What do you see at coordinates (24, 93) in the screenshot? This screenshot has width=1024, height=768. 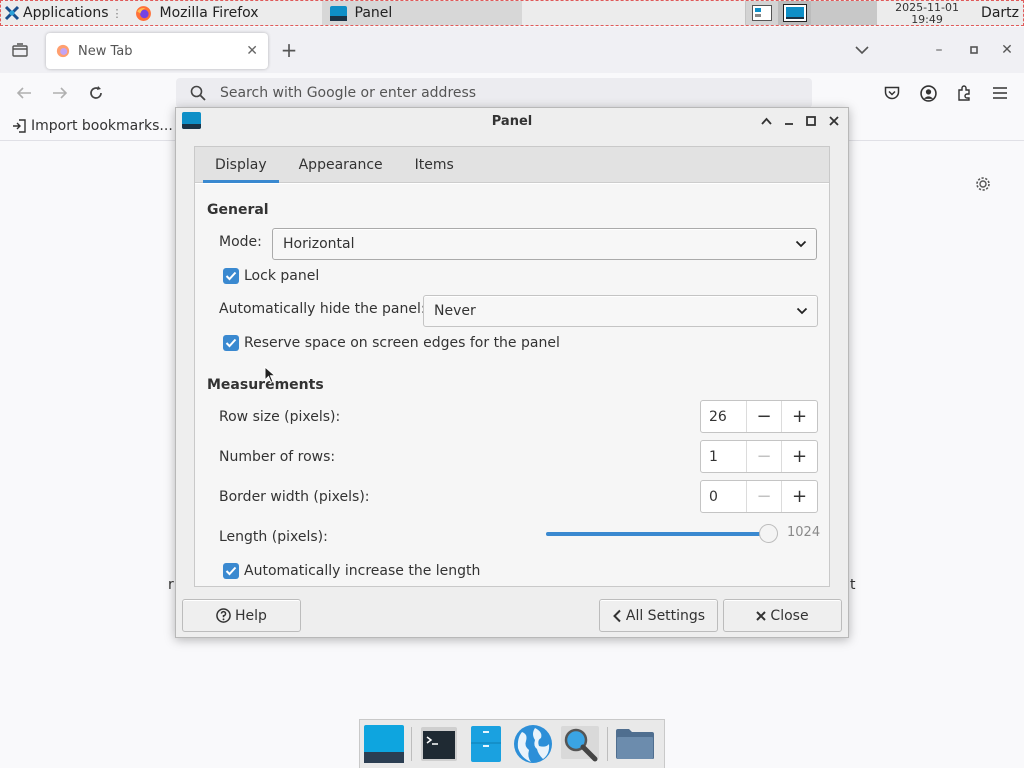 I see `back-button` at bounding box center [24, 93].